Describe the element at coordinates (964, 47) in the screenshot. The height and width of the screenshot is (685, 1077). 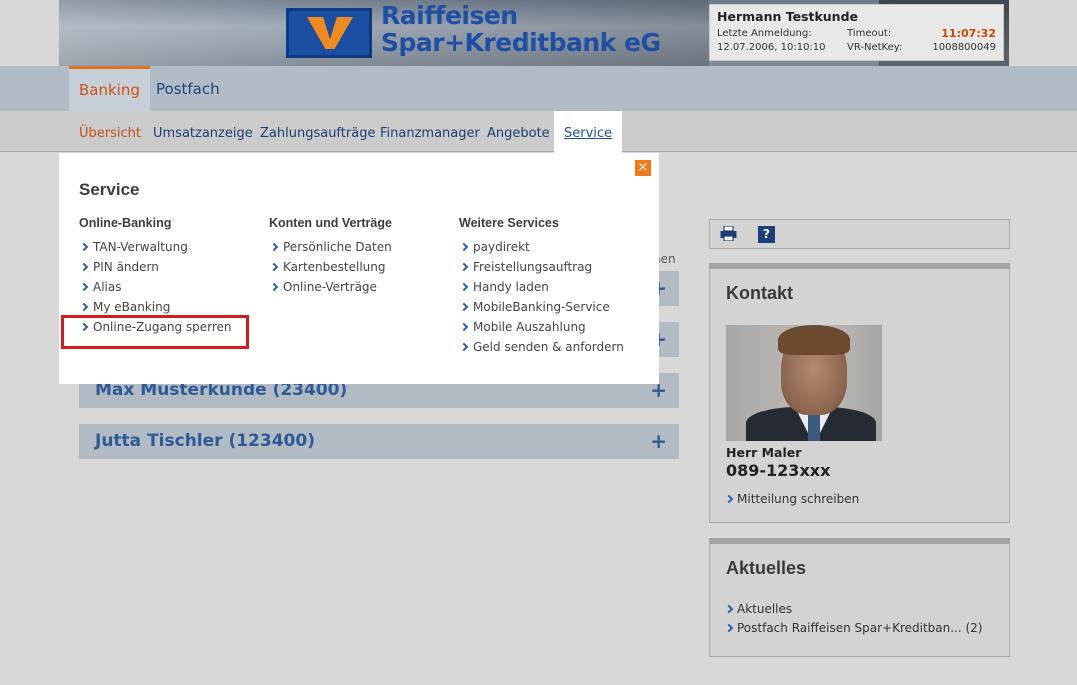
I see `netkey-value: 1008800049` at that location.